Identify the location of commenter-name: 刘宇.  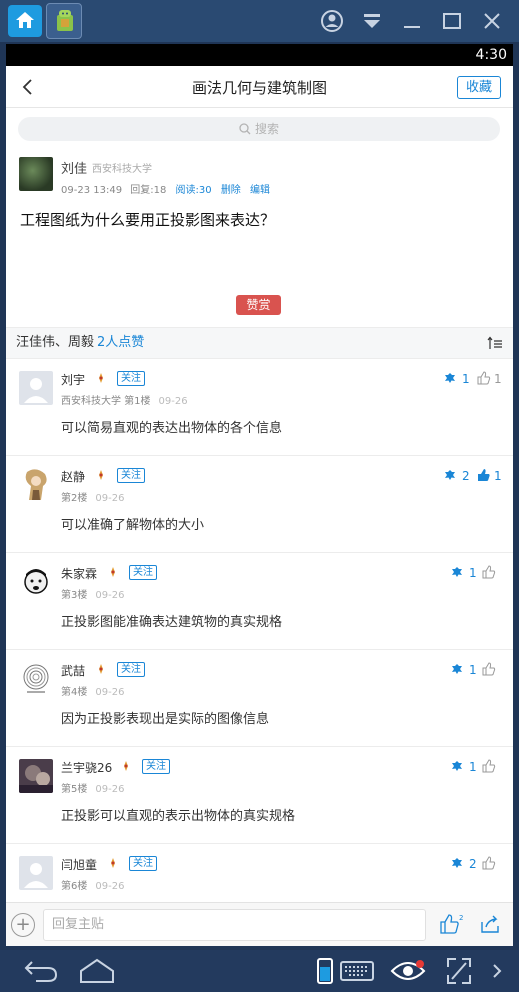
(73, 379).